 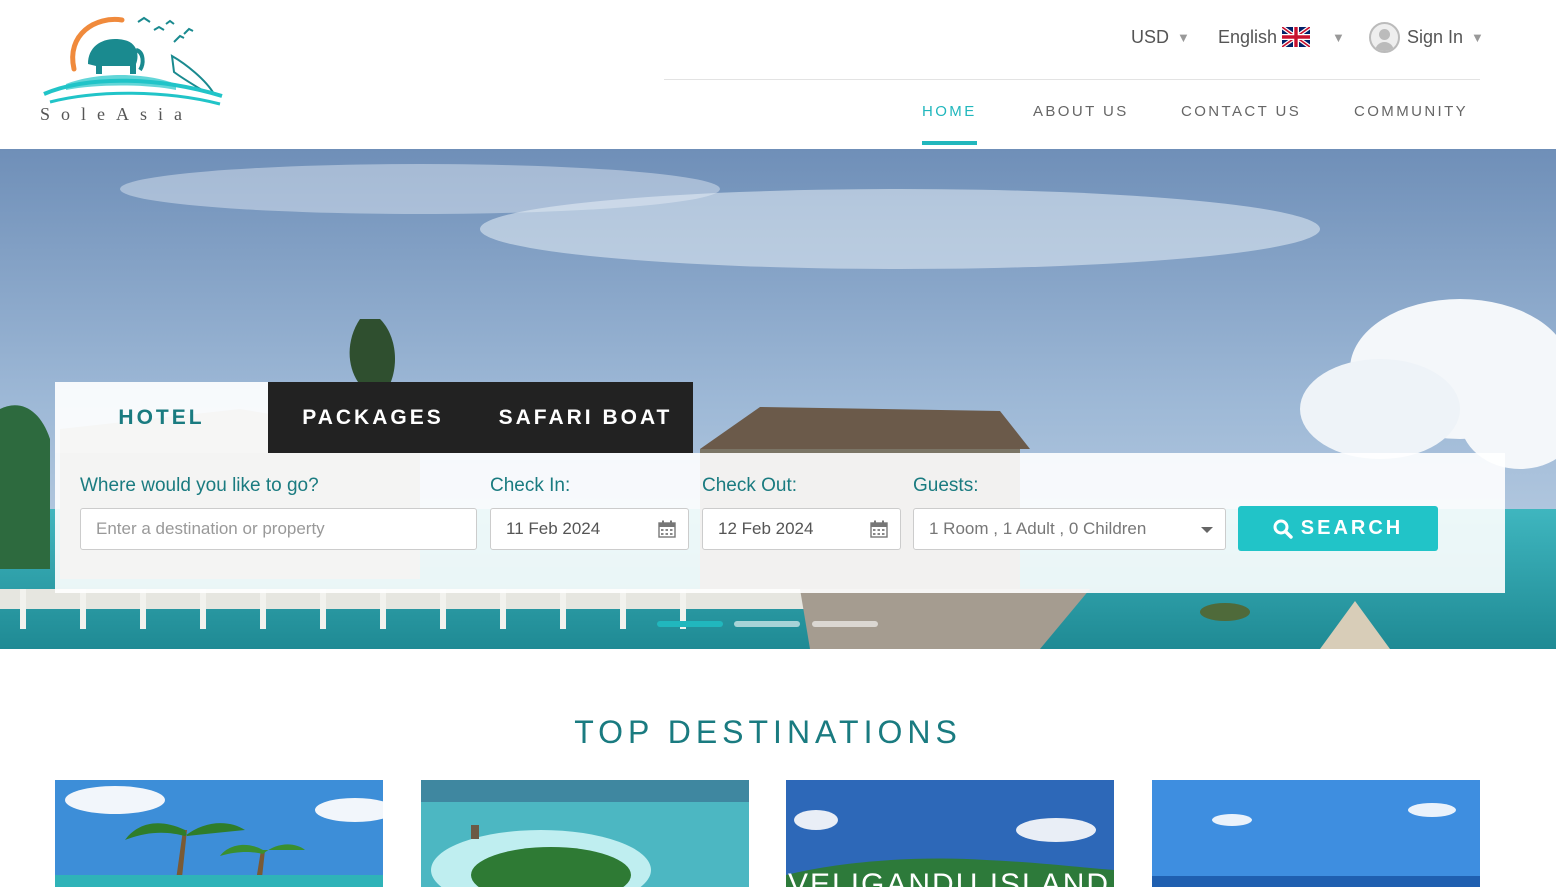 I want to click on nav-about-us-label: ABOUT US, so click(x=1081, y=111).